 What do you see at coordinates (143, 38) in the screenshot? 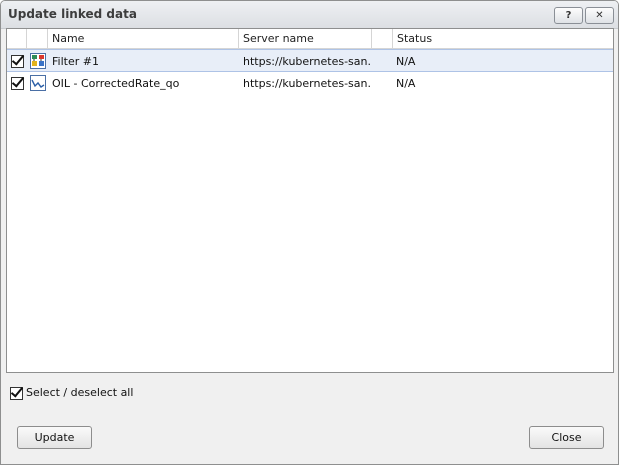
I see `header-name: Name` at bounding box center [143, 38].